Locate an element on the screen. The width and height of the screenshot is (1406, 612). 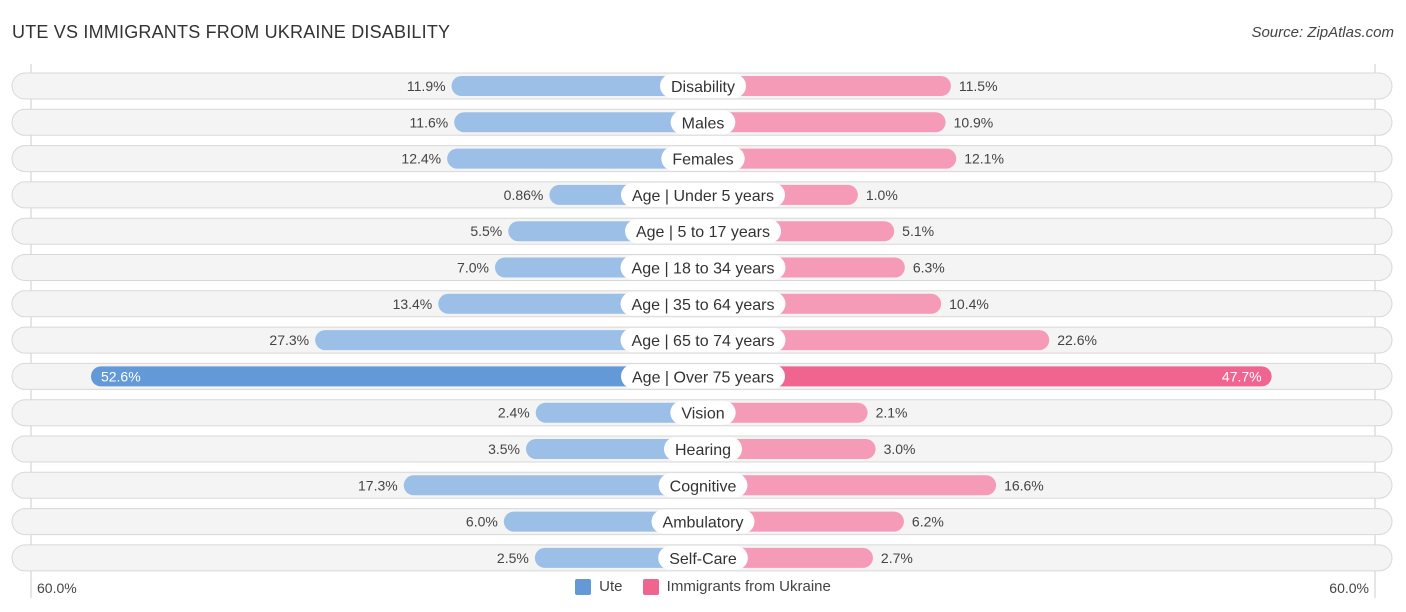
value-label-ute: 5.5% is located at coordinates (486, 231).